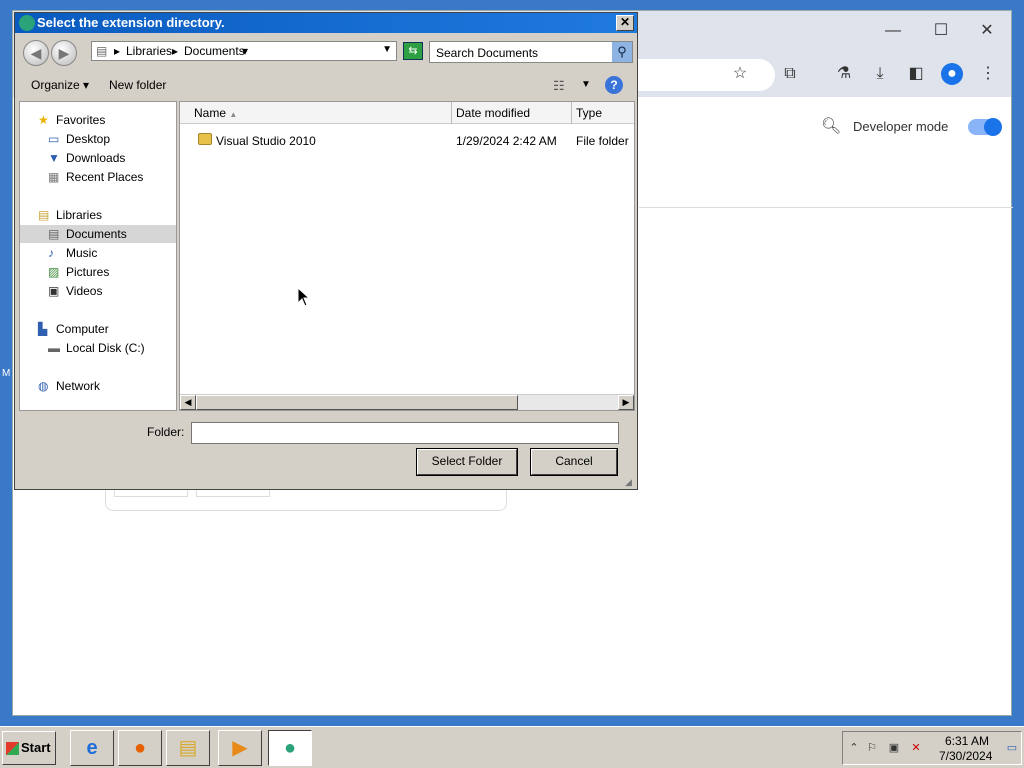  I want to click on volume-muted-icon: ✕, so click(916, 748).